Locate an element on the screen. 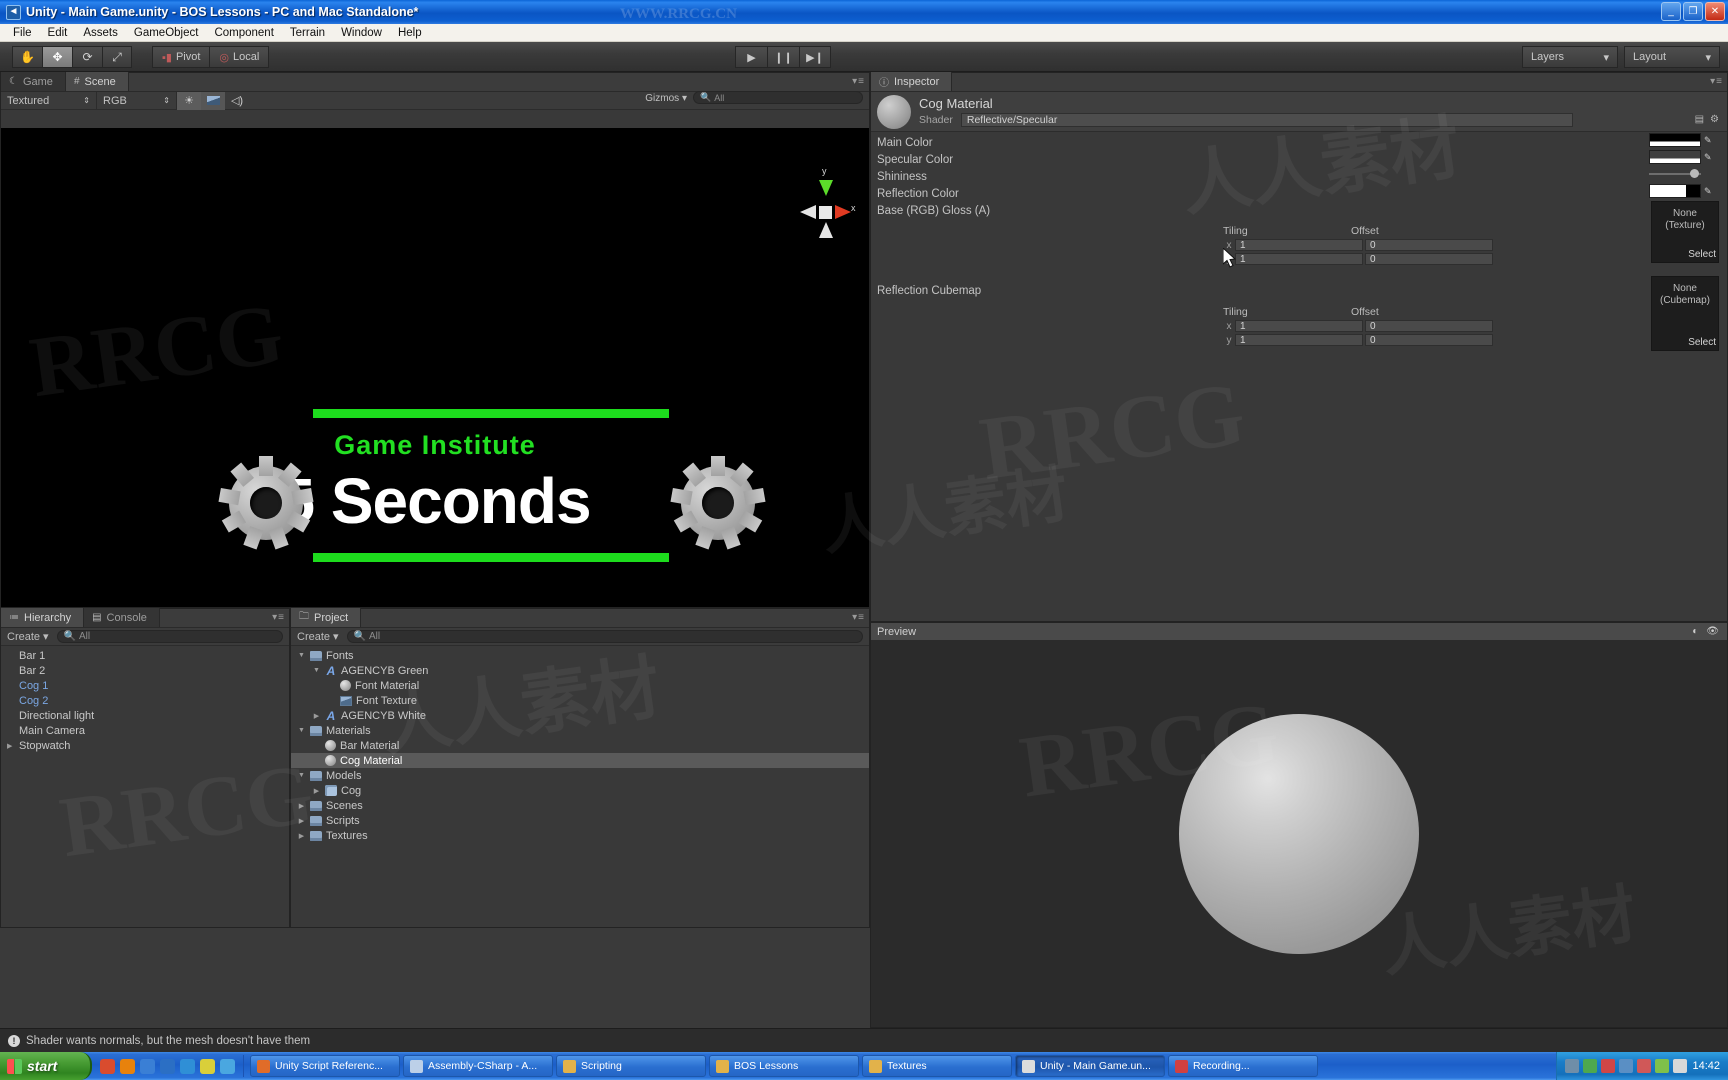 The width and height of the screenshot is (1728, 1080). scene-search-input: 🔍 All is located at coordinates (778, 97).